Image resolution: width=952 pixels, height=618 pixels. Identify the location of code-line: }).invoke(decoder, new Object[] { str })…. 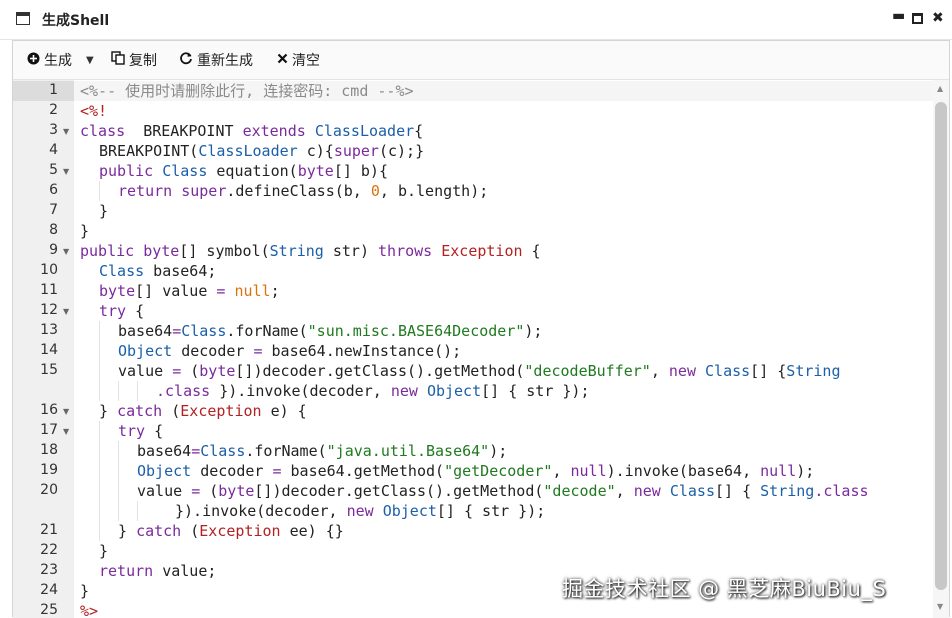
(473, 511).